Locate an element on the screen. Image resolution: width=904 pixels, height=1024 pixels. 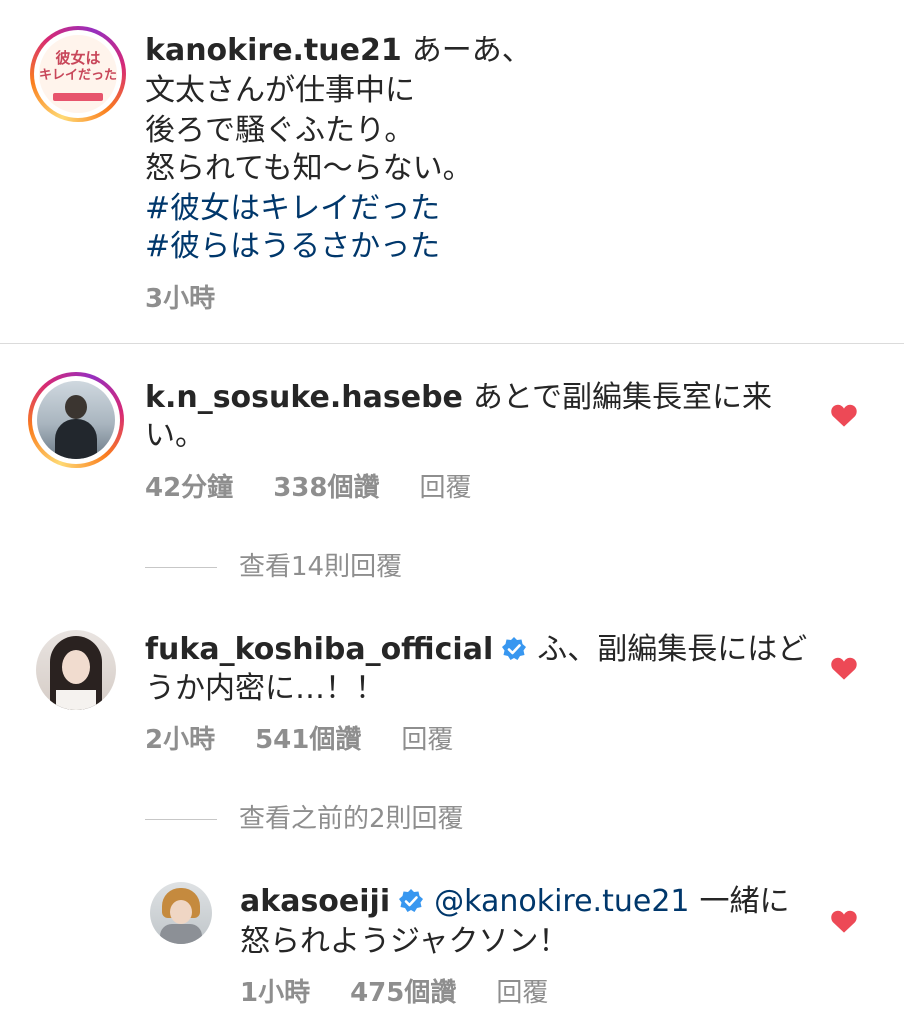
post-username: kanokire.tue21 is located at coordinates (273, 50).